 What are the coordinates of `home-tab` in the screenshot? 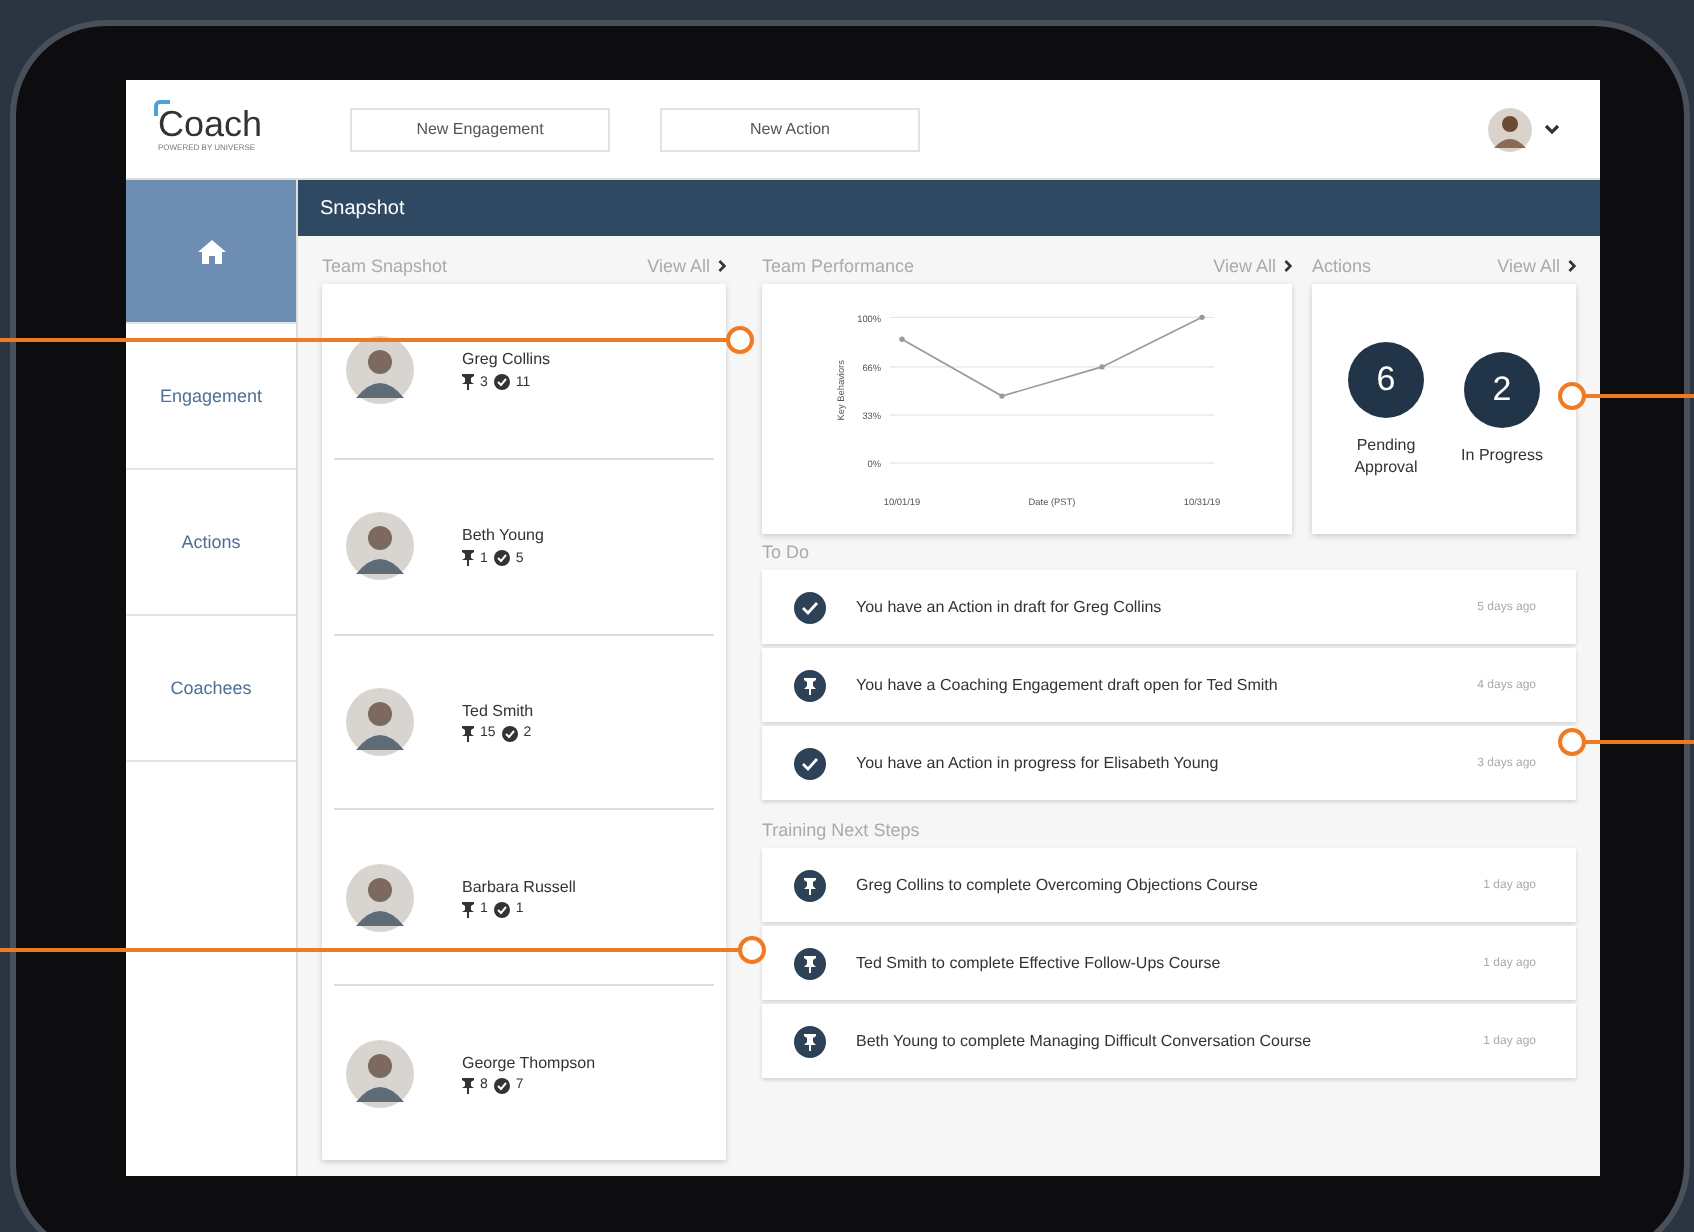 It's located at (211, 252).